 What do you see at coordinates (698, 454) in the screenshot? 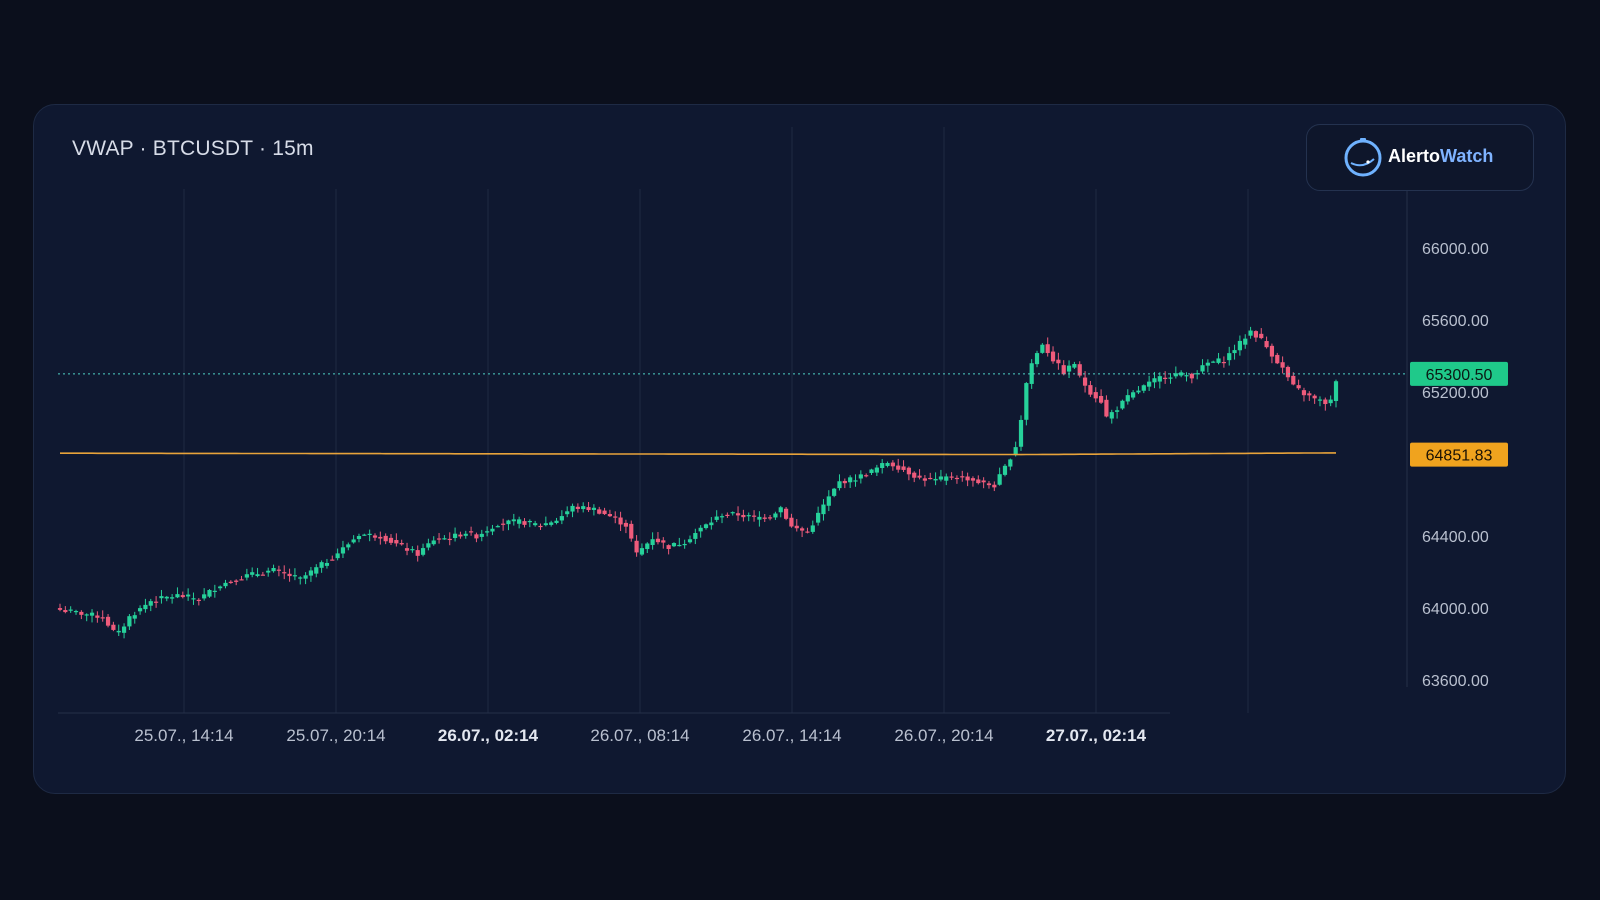
I see `vwap-line` at bounding box center [698, 454].